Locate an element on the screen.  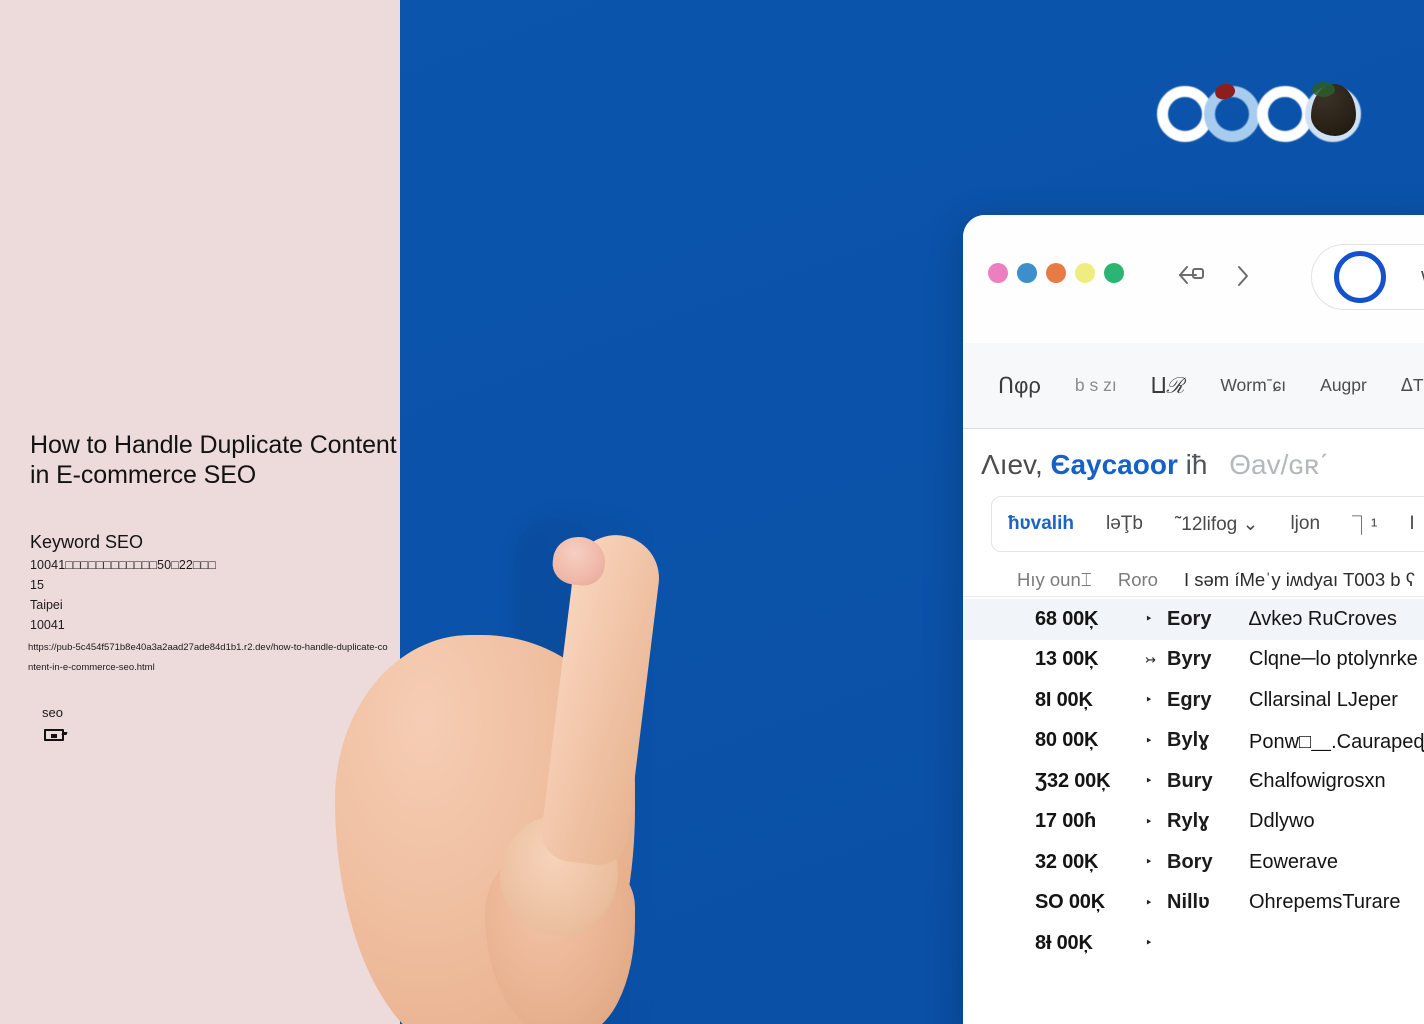
cell-volume: 32 00Ķ is located at coordinates (1067, 861).